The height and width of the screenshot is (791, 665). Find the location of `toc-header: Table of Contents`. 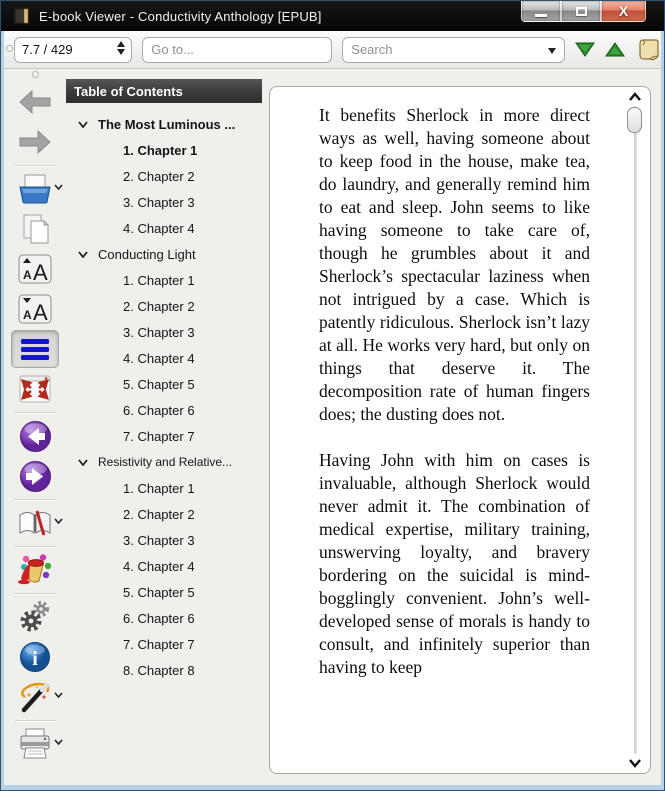

toc-header: Table of Contents is located at coordinates (164, 91).